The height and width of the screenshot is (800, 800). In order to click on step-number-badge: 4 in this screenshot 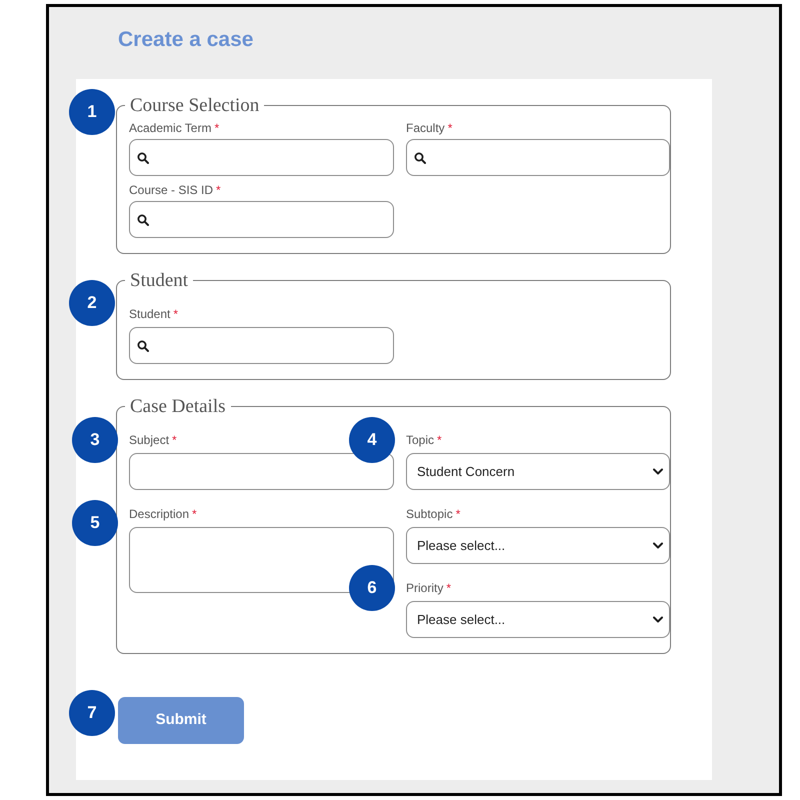, I will do `click(372, 440)`.